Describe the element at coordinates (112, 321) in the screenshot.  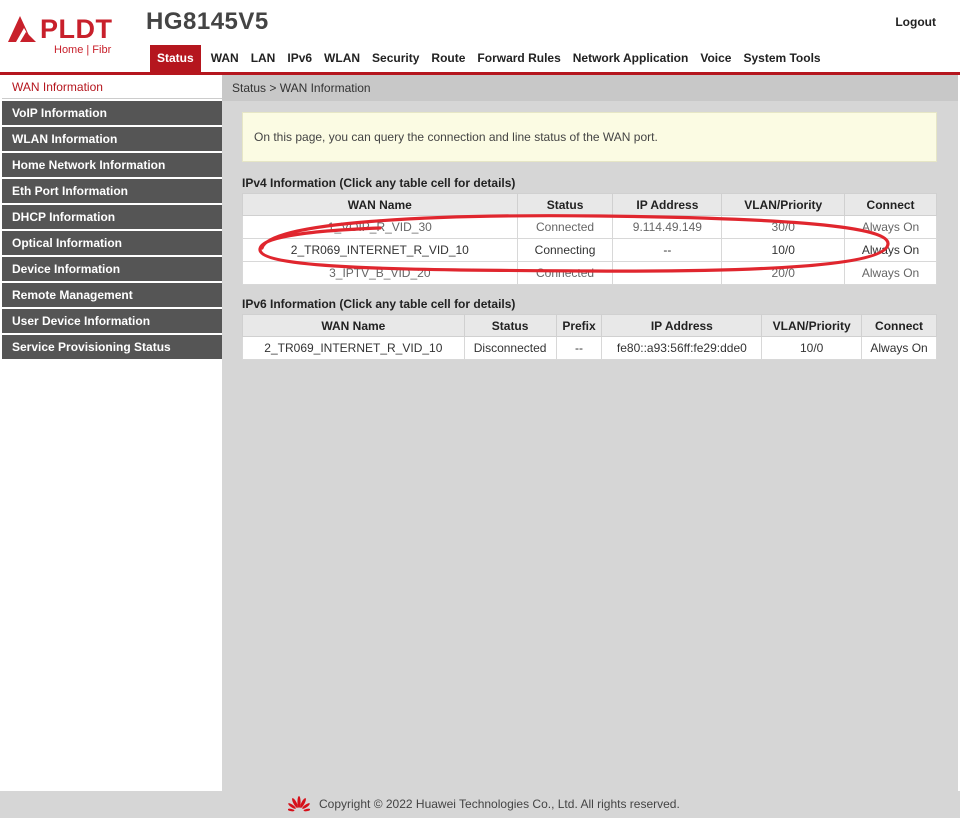
I see `sidebar-item-user-device-information: User Device Information` at that location.